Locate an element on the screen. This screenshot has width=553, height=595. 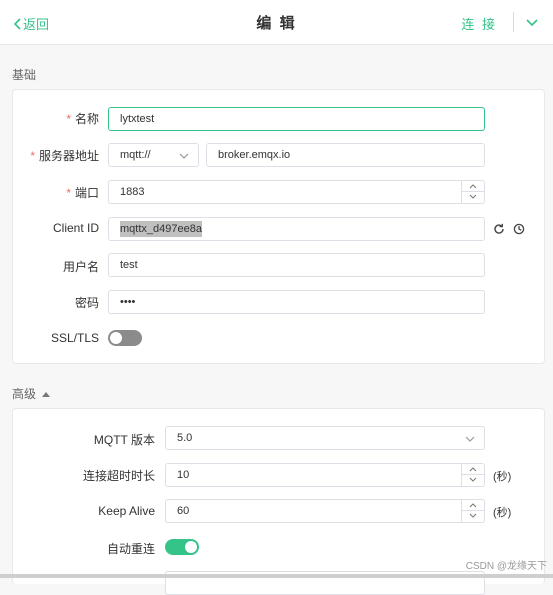
auto-reconnect-toggle is located at coordinates (182, 547).